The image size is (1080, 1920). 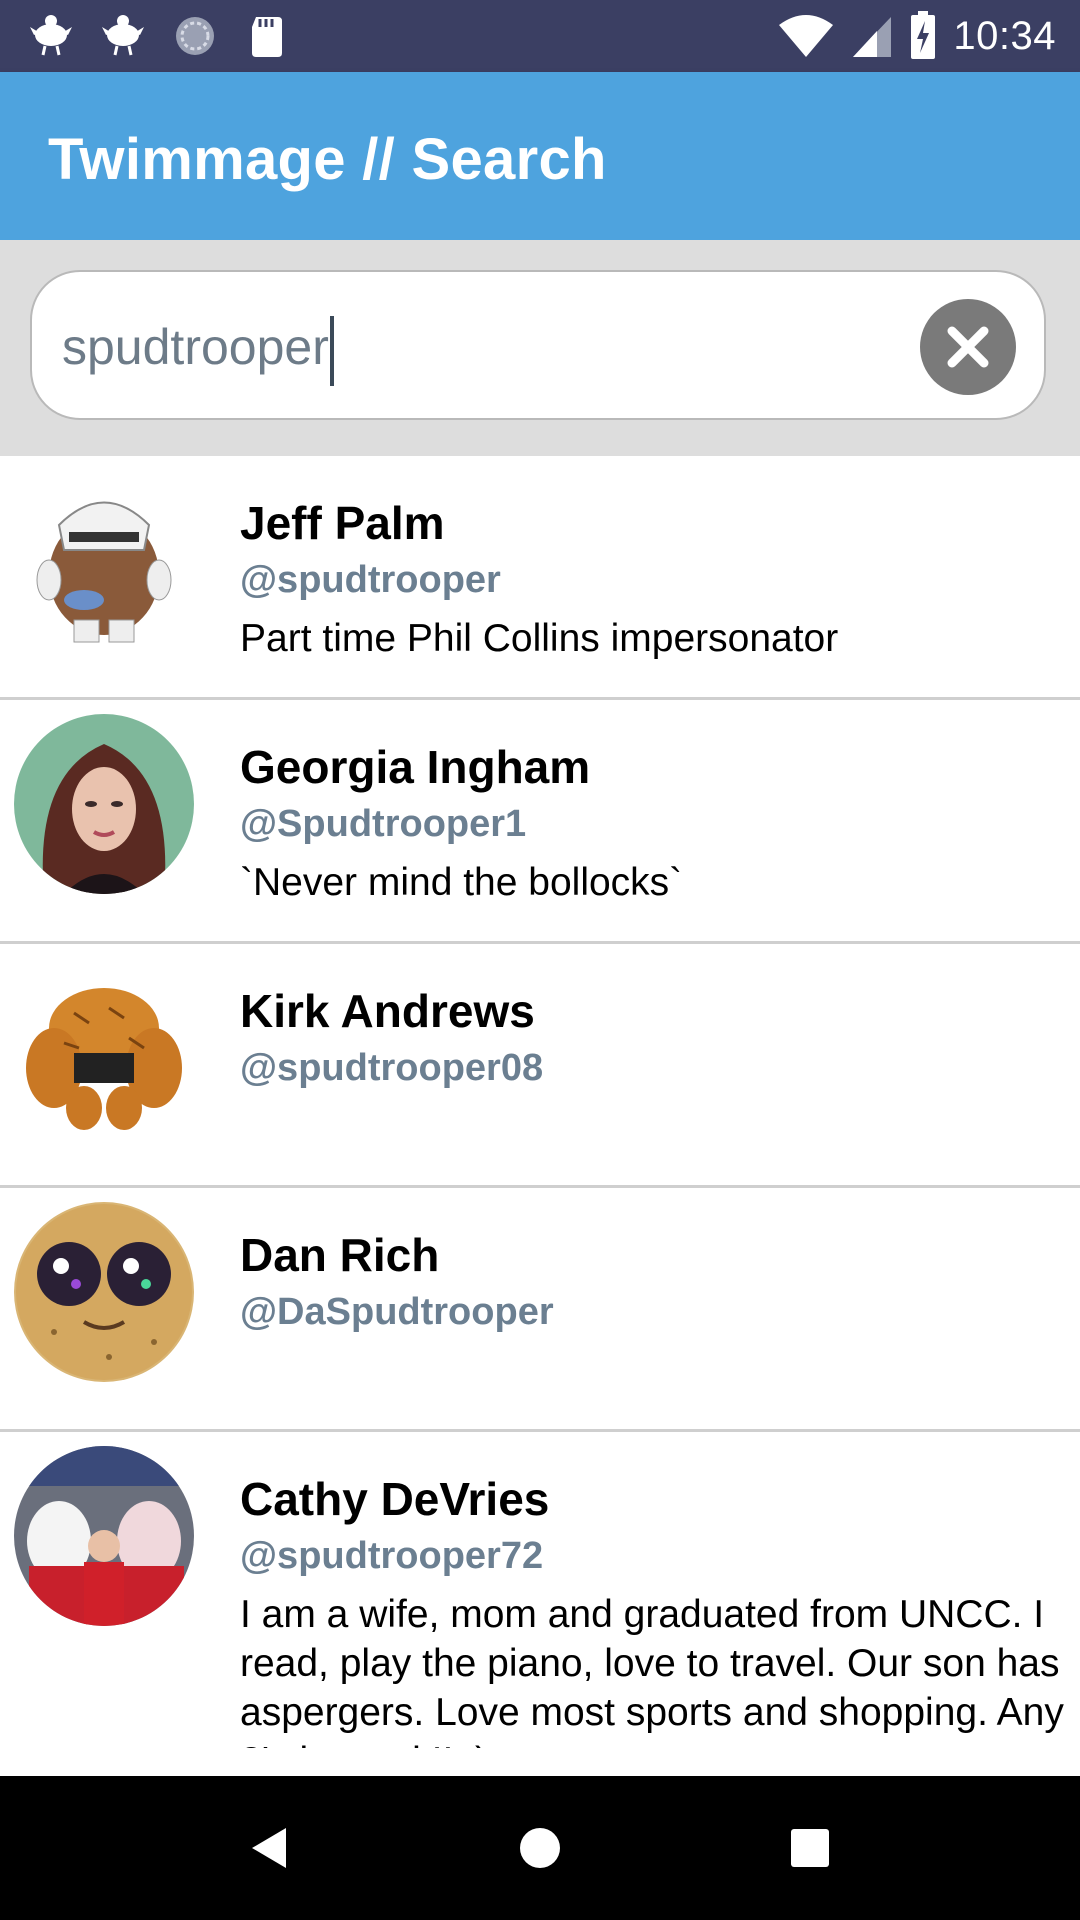 I want to click on user-name: Dan Rich, so click(x=340, y=1255).